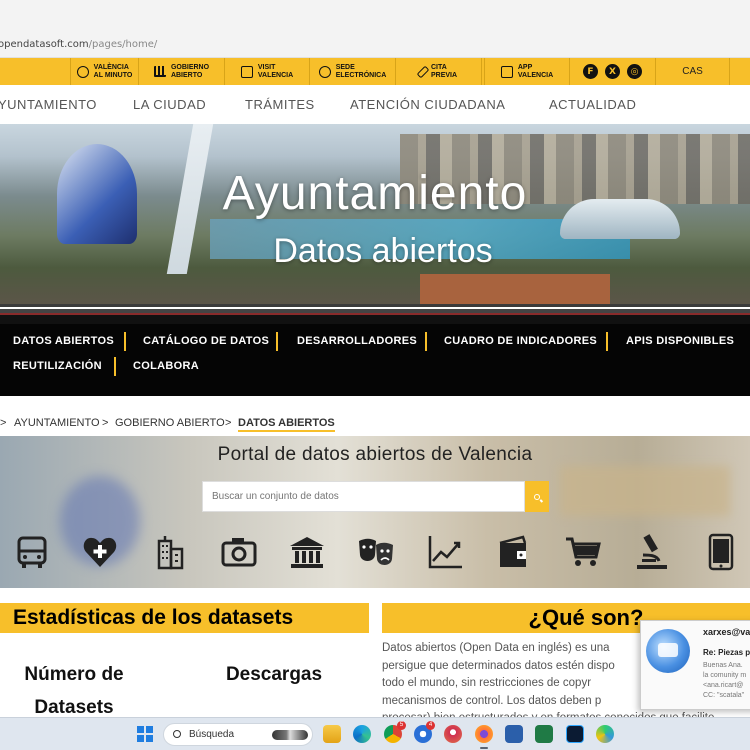 The height and width of the screenshot is (750, 750). Describe the element at coordinates (634, 71) in the screenshot. I see `instagram-icon: ◎` at that location.